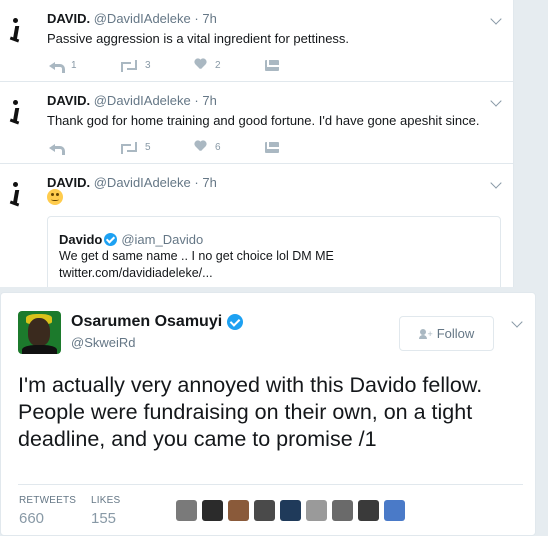 This screenshot has width=548, height=536. Describe the element at coordinates (55, 197) in the screenshot. I see `upside-down-face-icon` at that location.